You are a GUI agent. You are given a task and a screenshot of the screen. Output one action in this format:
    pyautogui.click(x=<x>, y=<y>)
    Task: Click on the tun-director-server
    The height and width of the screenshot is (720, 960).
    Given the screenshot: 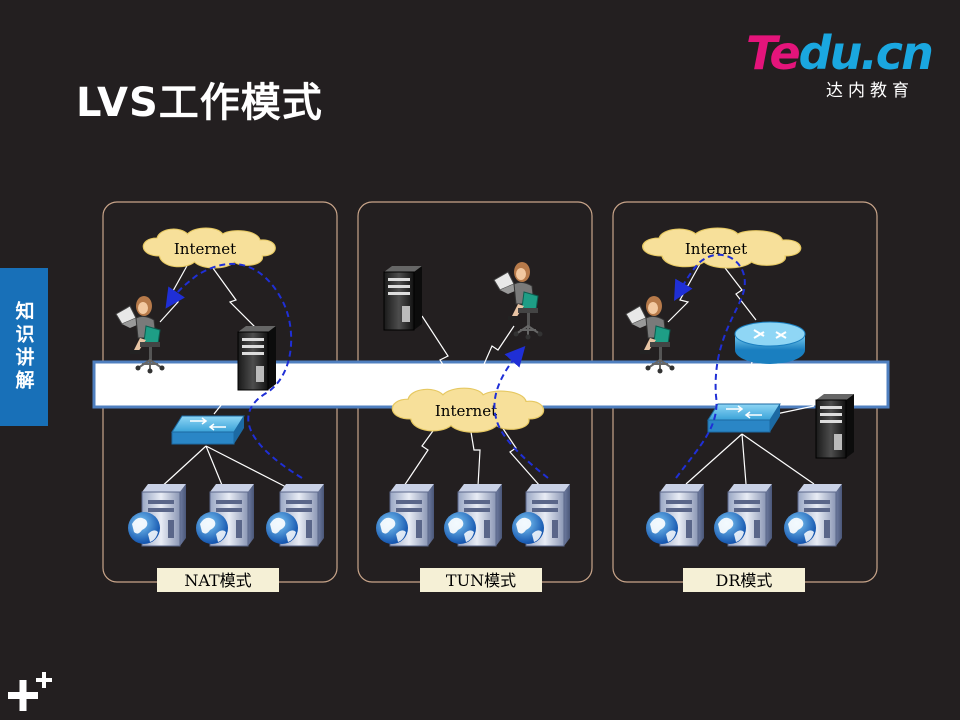 What is the action you would take?
    pyautogui.click(x=403, y=298)
    